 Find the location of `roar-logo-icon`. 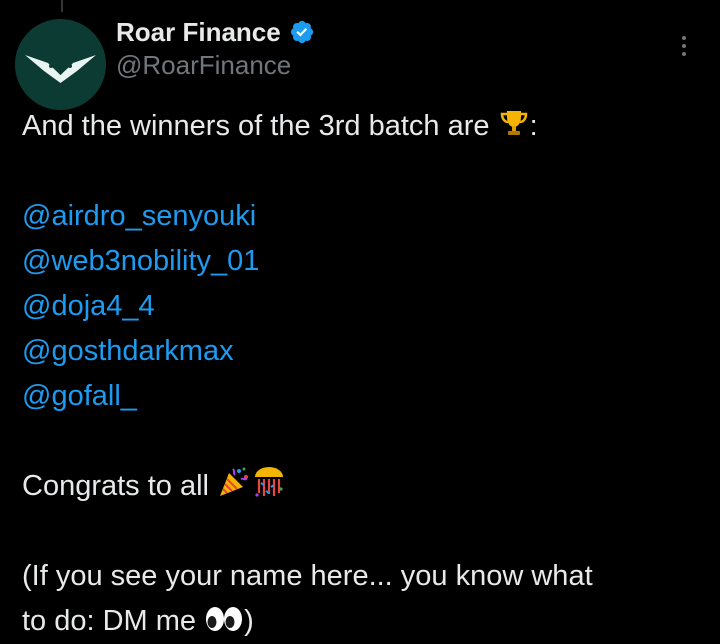

roar-logo-icon is located at coordinates (60, 64).